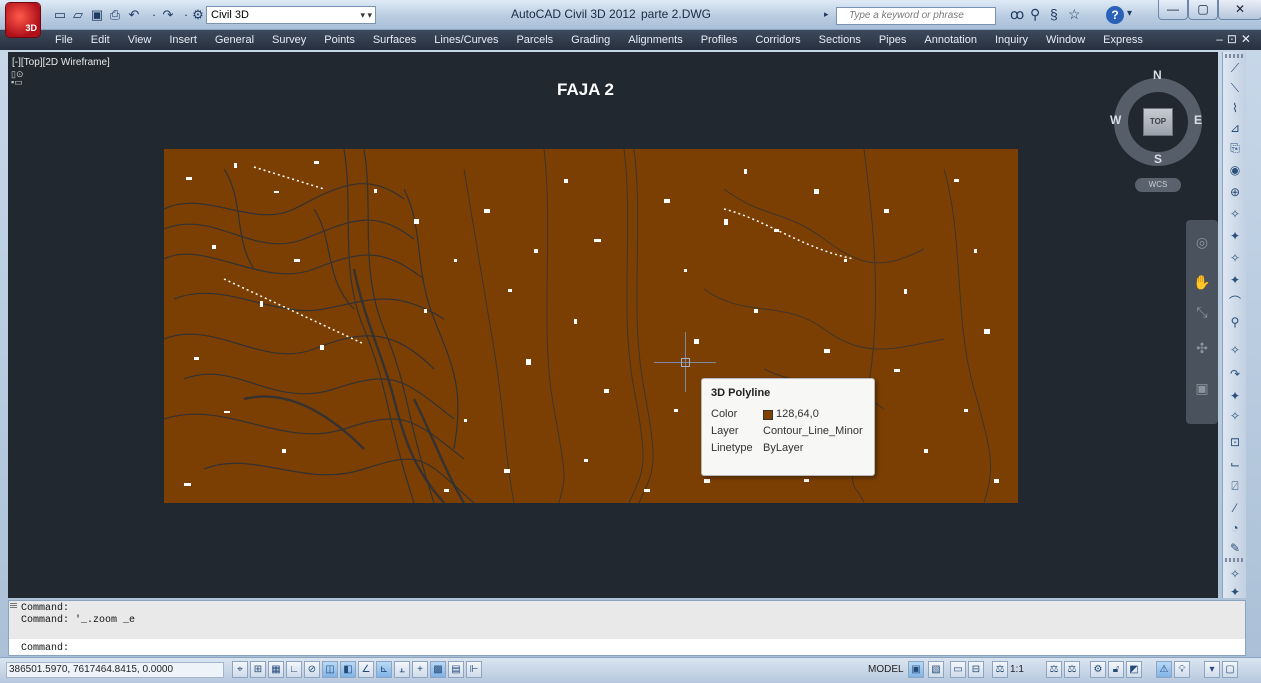 This screenshot has height=683, width=1261. I want to click on document-window-controls: –⊡✕, so click(1235, 39).